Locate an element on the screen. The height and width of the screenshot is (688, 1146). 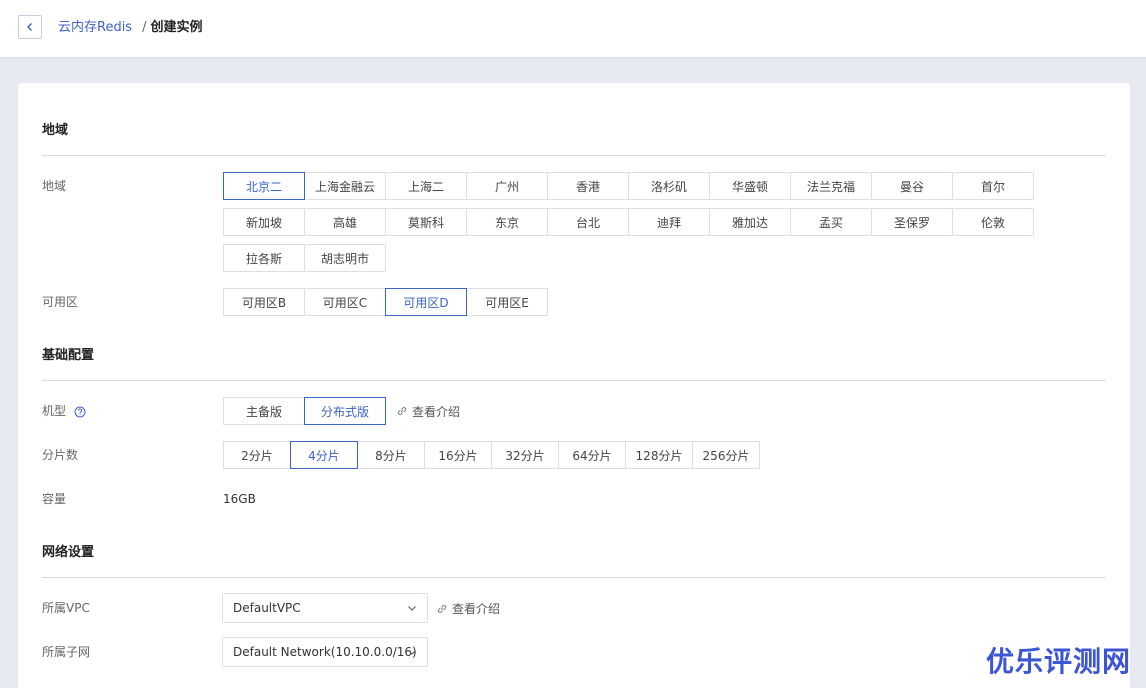
top-bar: 云内存Redis / 创建实例 is located at coordinates (573, 29).